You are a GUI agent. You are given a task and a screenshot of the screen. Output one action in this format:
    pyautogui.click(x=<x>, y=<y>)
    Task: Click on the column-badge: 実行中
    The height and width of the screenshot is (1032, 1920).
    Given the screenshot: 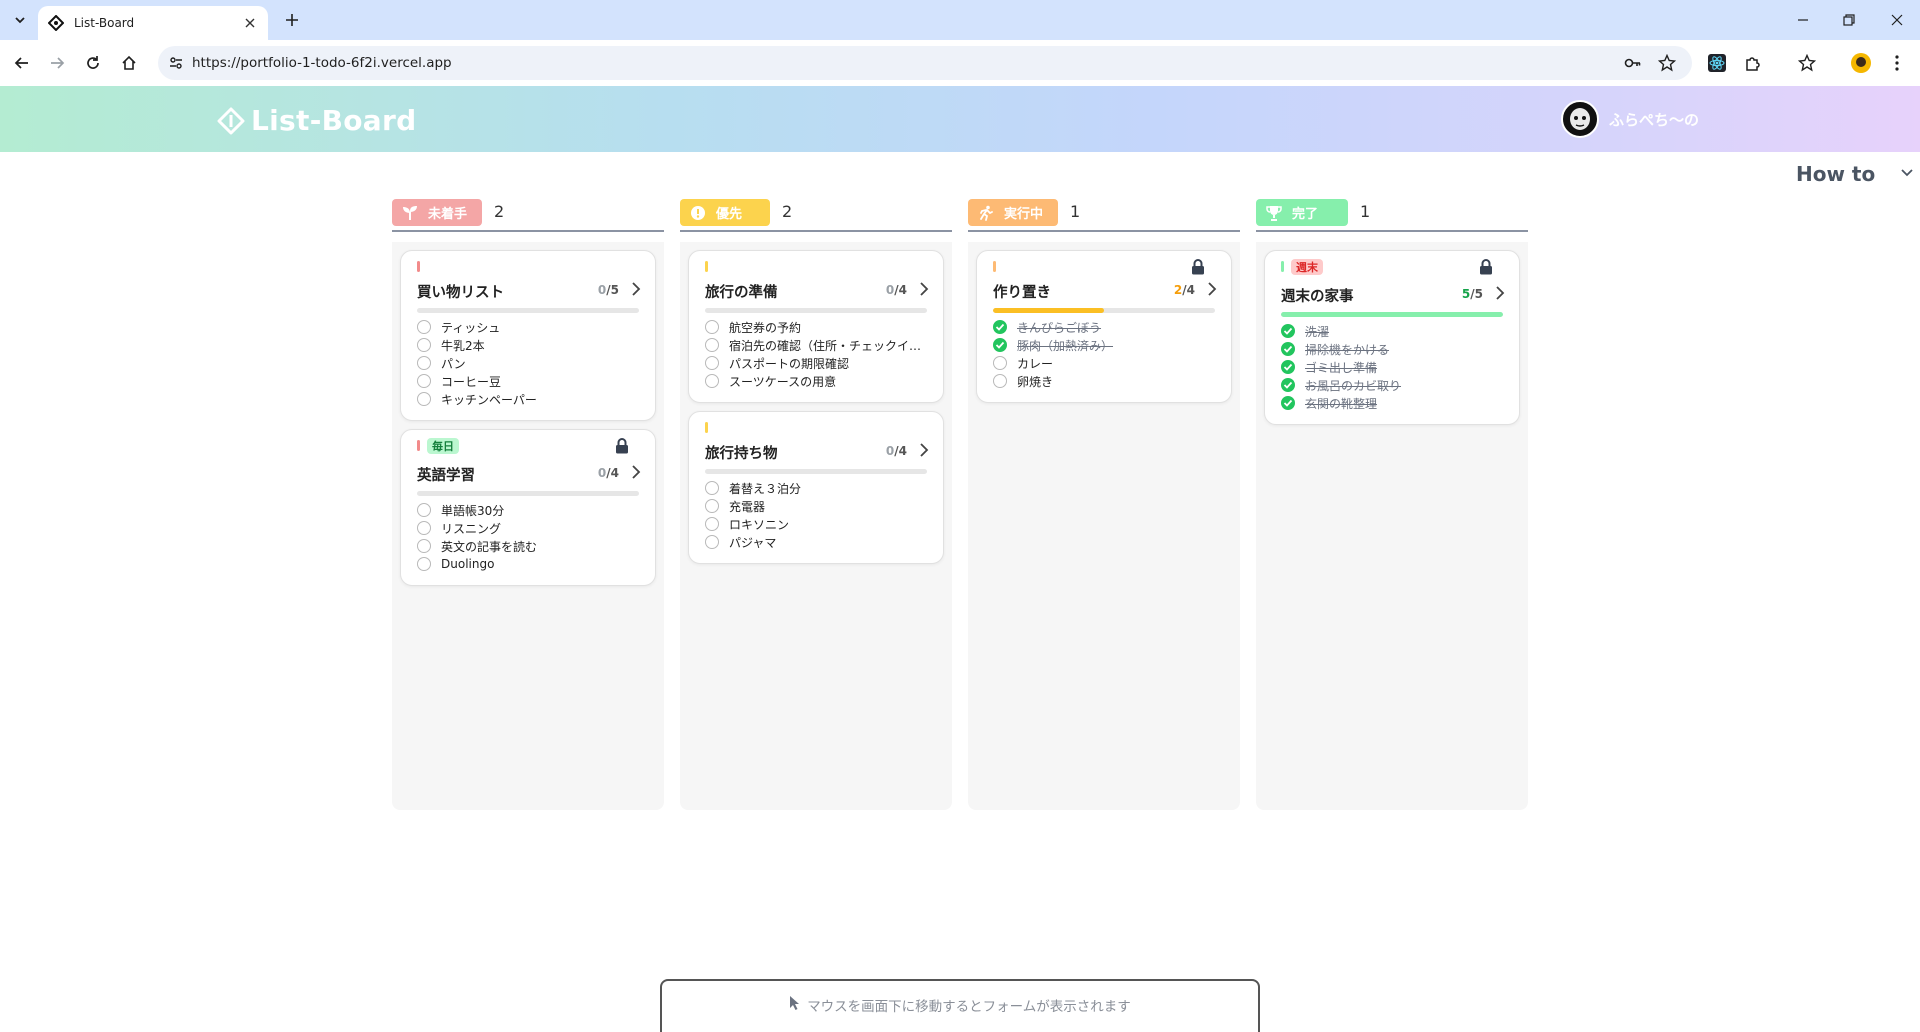 What is the action you would take?
    pyautogui.click(x=1013, y=212)
    